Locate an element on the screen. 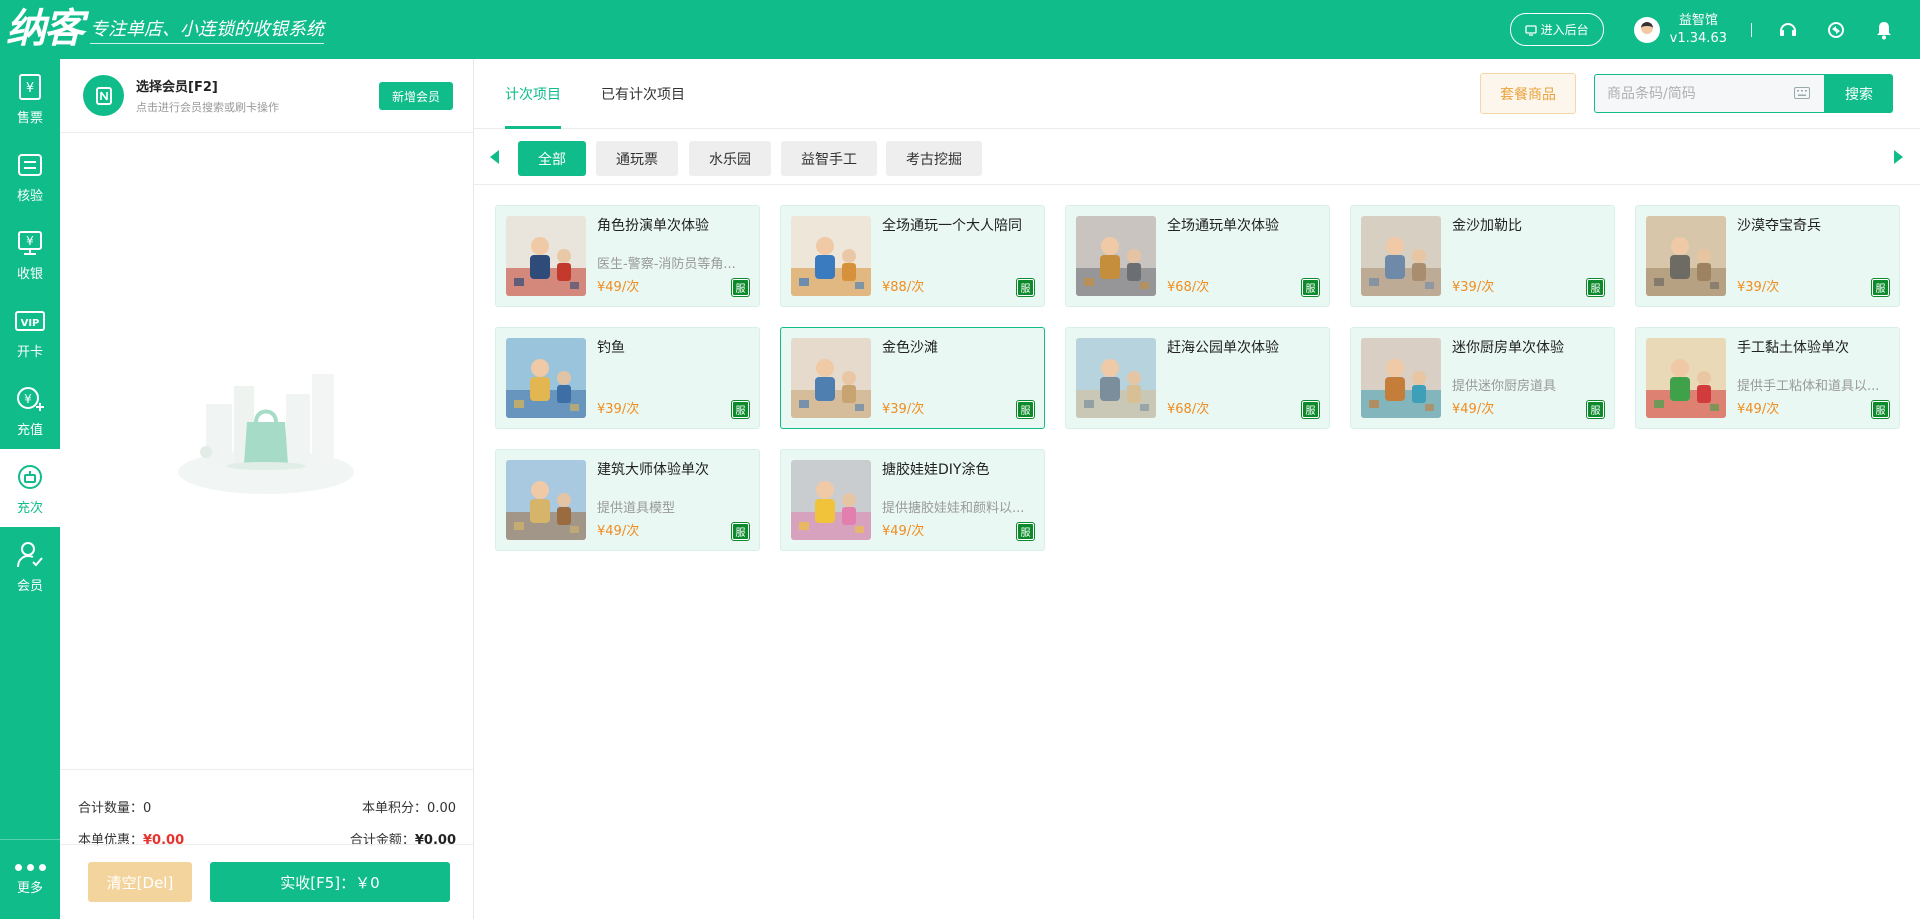 This screenshot has height=919, width=1920. sidebar-label: 充值 is located at coordinates (29, 430).